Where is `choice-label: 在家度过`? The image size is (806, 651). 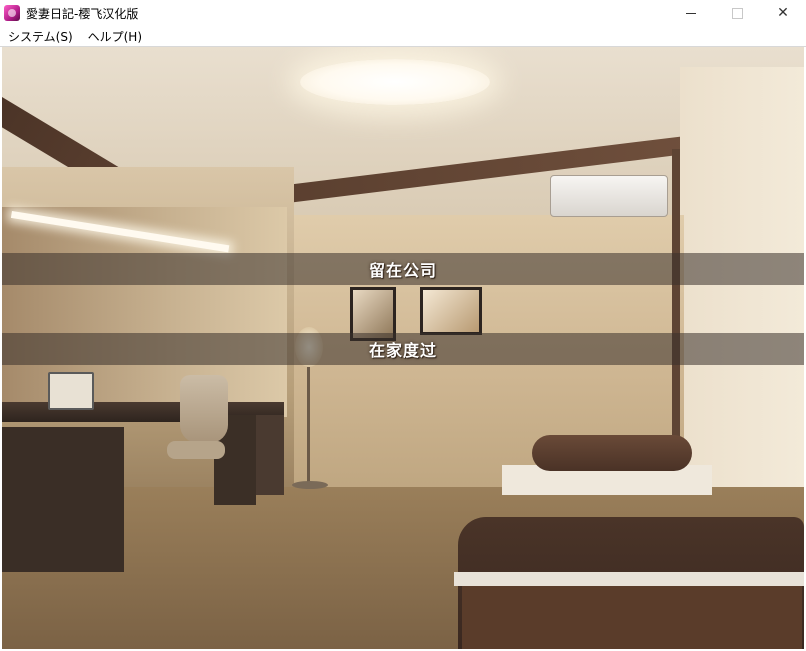
choice-label: 在家度过 is located at coordinates (402, 350).